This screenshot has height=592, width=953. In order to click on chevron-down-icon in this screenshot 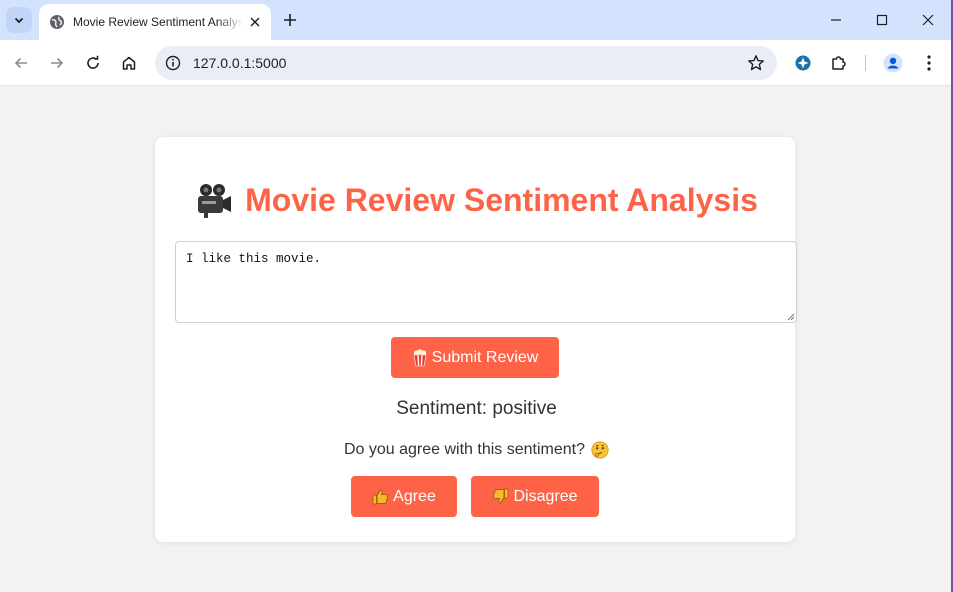, I will do `click(19, 20)`.